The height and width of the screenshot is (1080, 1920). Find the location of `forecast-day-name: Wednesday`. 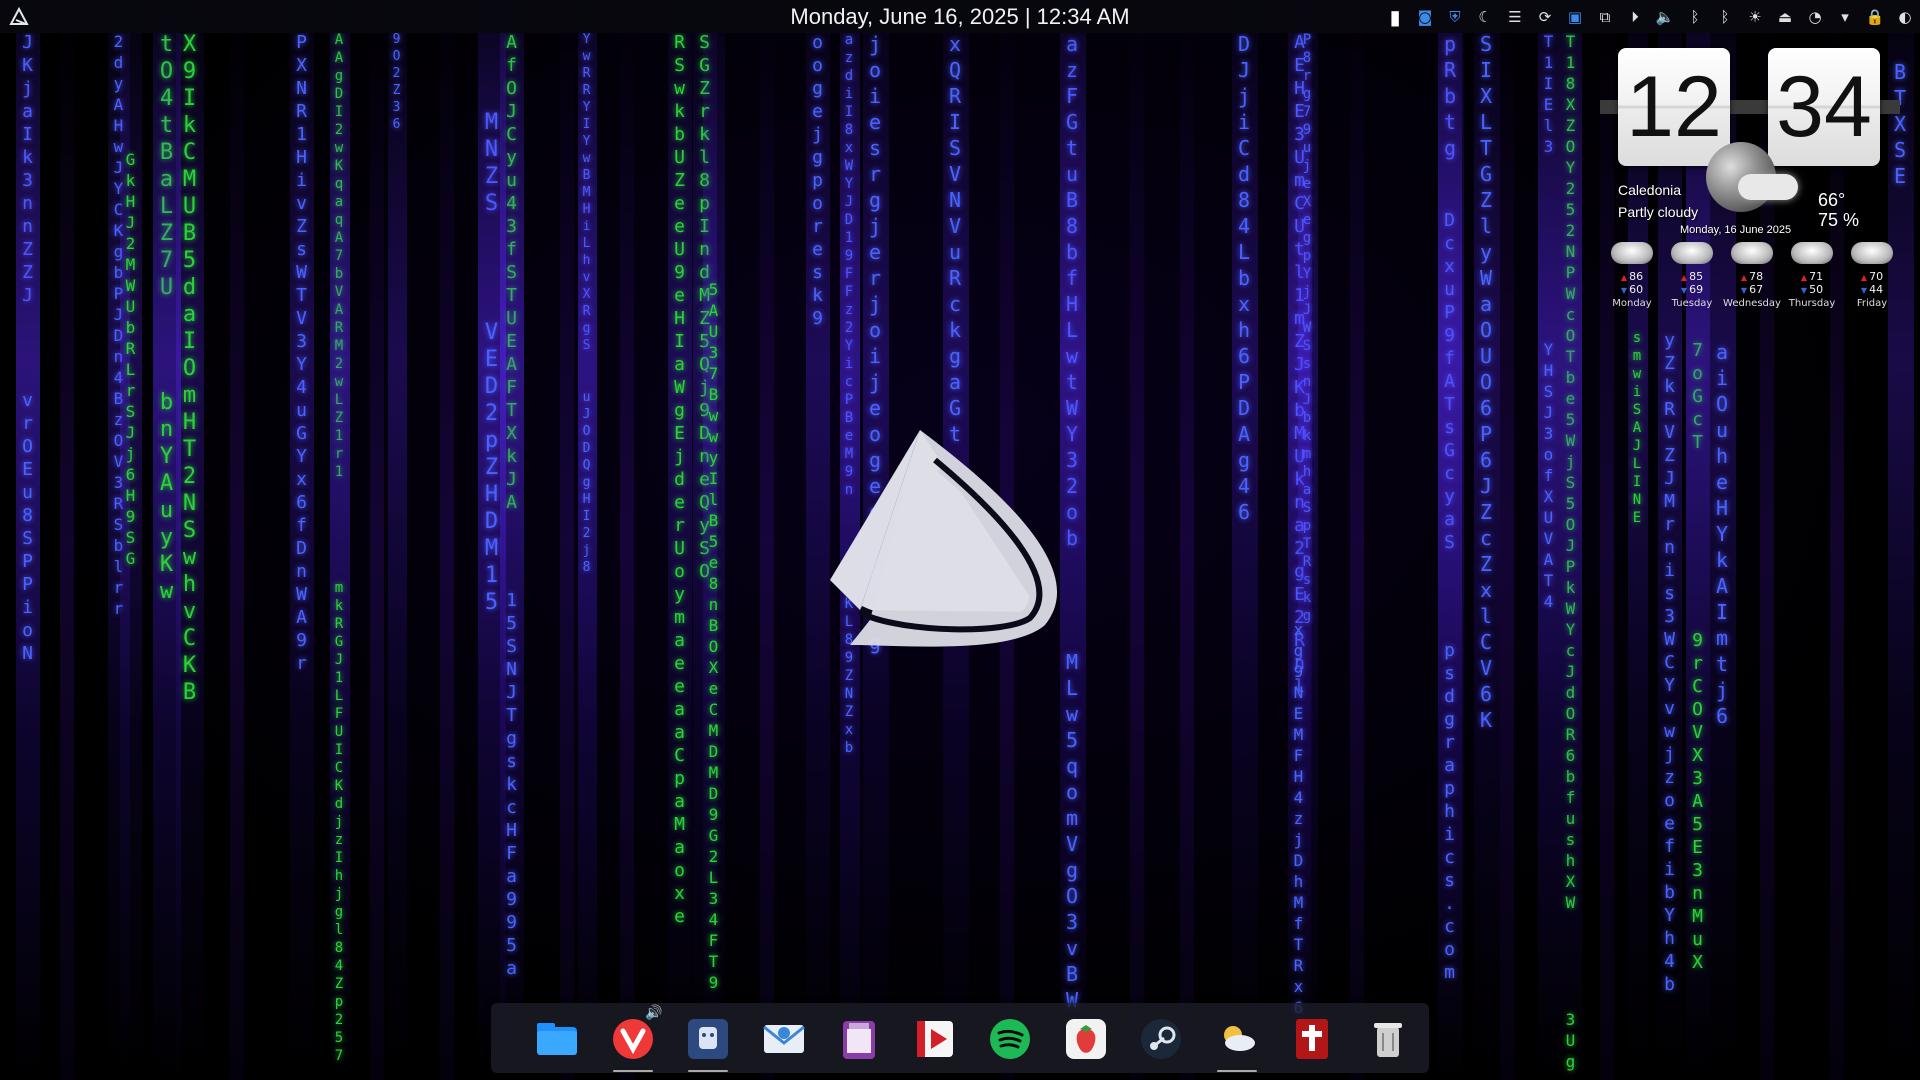

forecast-day-name: Wednesday is located at coordinates (1752, 303).